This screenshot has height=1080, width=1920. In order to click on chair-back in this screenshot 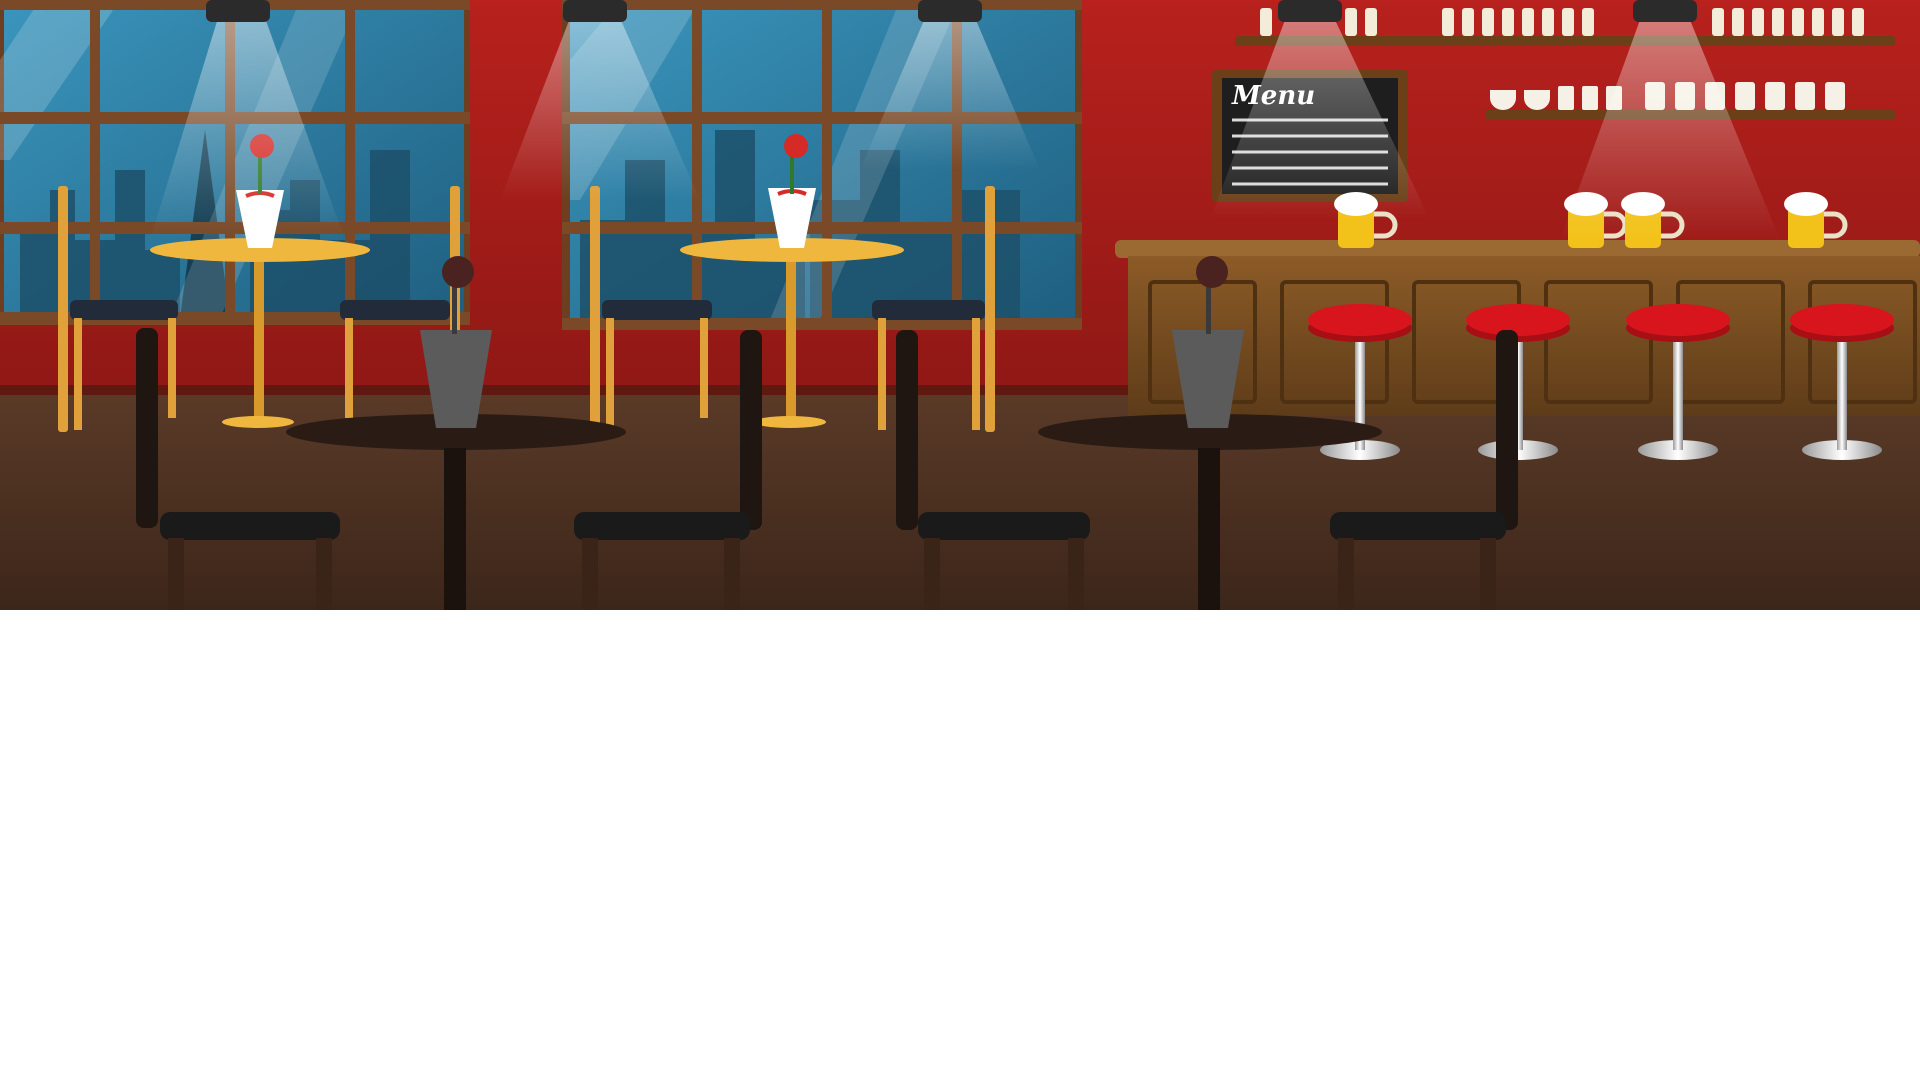, I will do `click(63, 309)`.